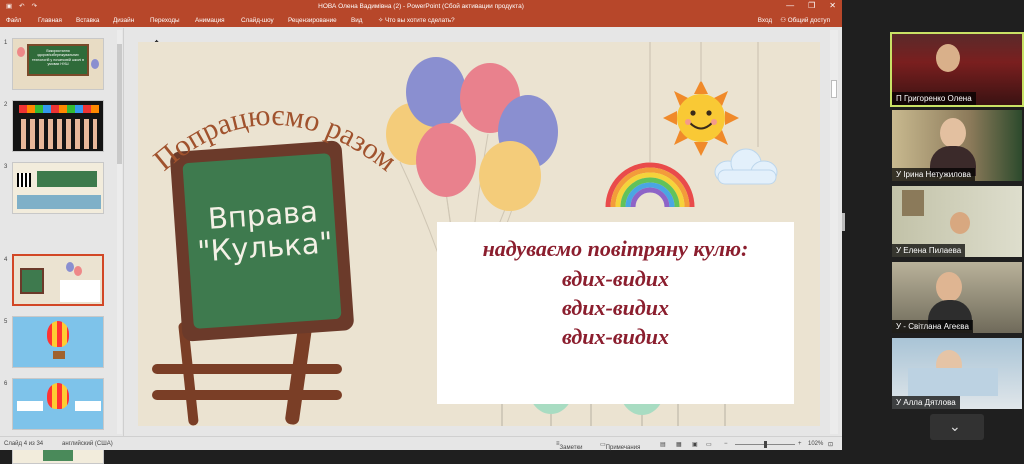 Image resolution: width=1024 pixels, height=464 pixels. I want to click on thumb-number: 1, so click(6, 43).